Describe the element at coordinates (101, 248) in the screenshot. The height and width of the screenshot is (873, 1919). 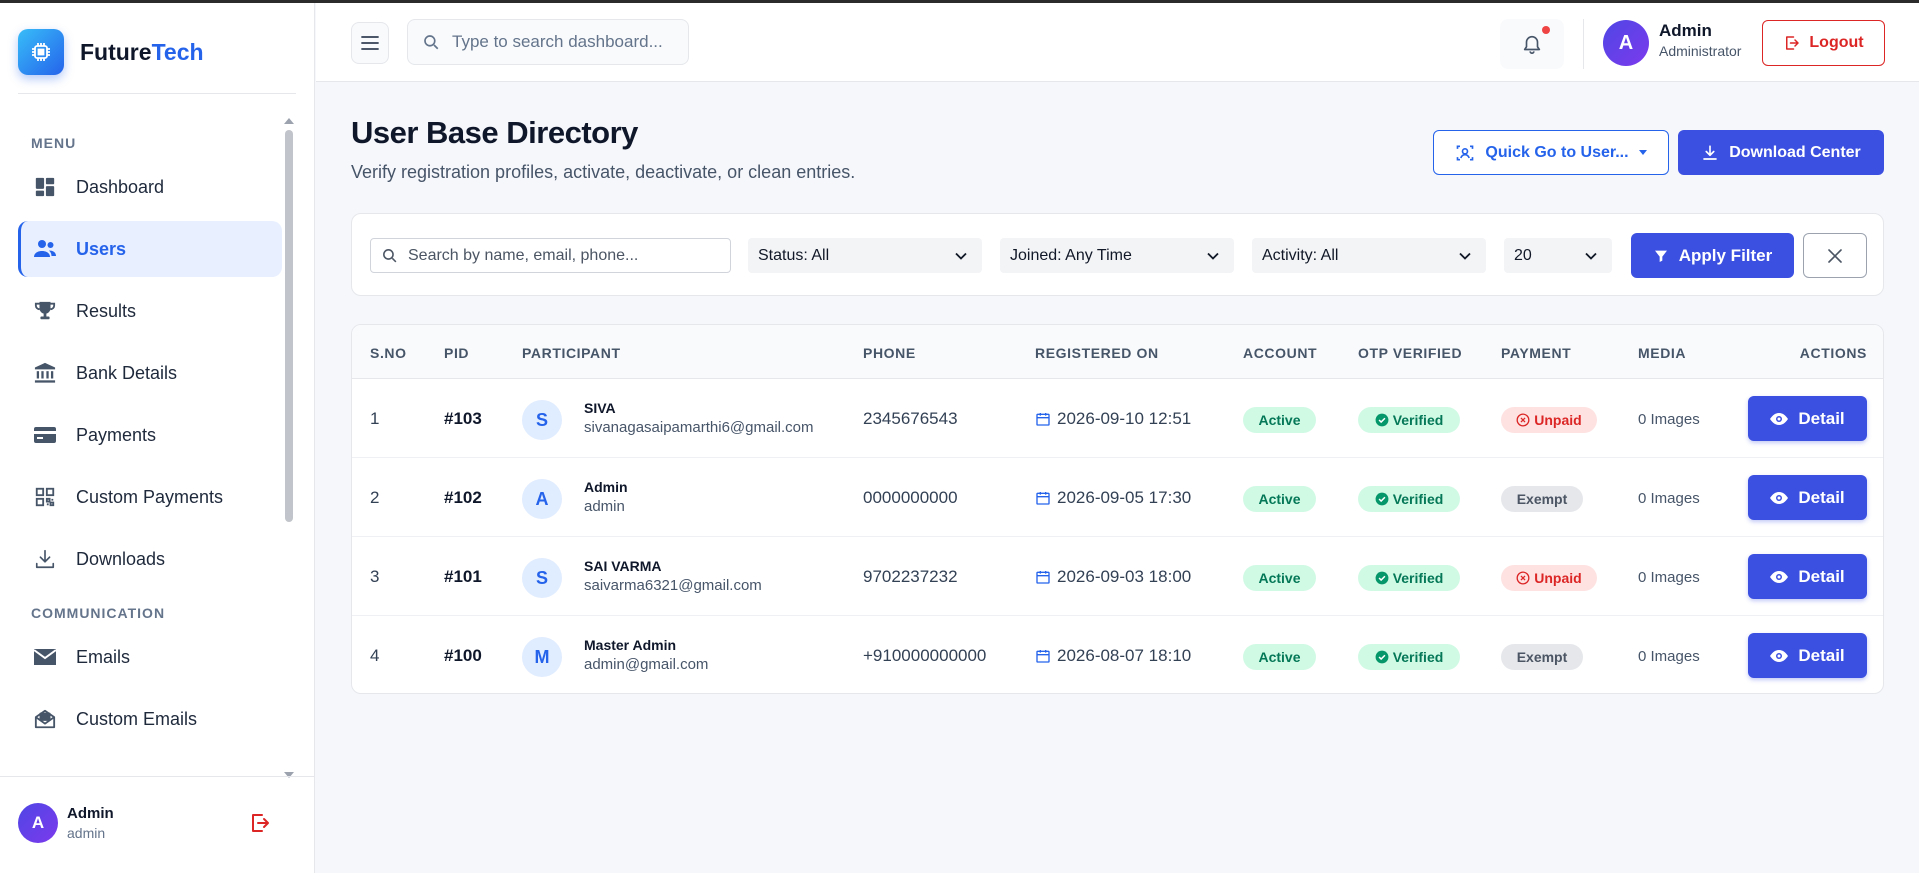
I see `sidebar-item-label: Users` at that location.